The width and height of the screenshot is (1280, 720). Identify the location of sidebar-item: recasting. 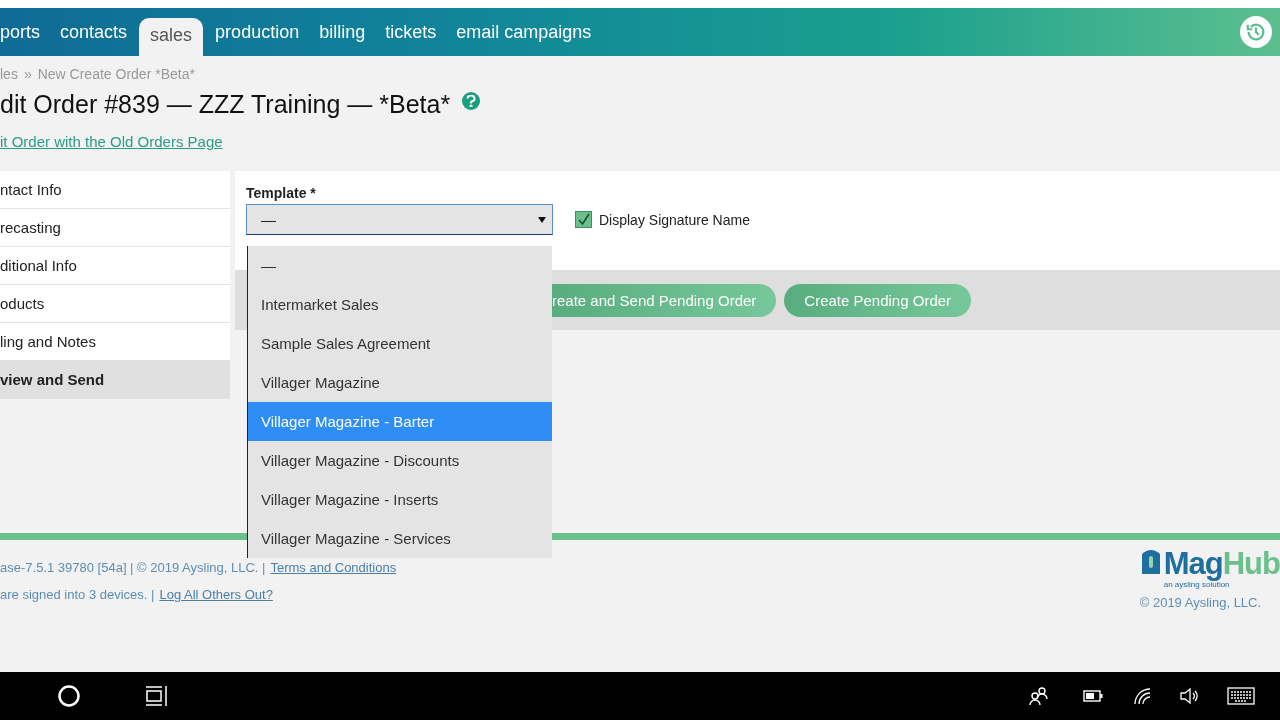
(115, 228).